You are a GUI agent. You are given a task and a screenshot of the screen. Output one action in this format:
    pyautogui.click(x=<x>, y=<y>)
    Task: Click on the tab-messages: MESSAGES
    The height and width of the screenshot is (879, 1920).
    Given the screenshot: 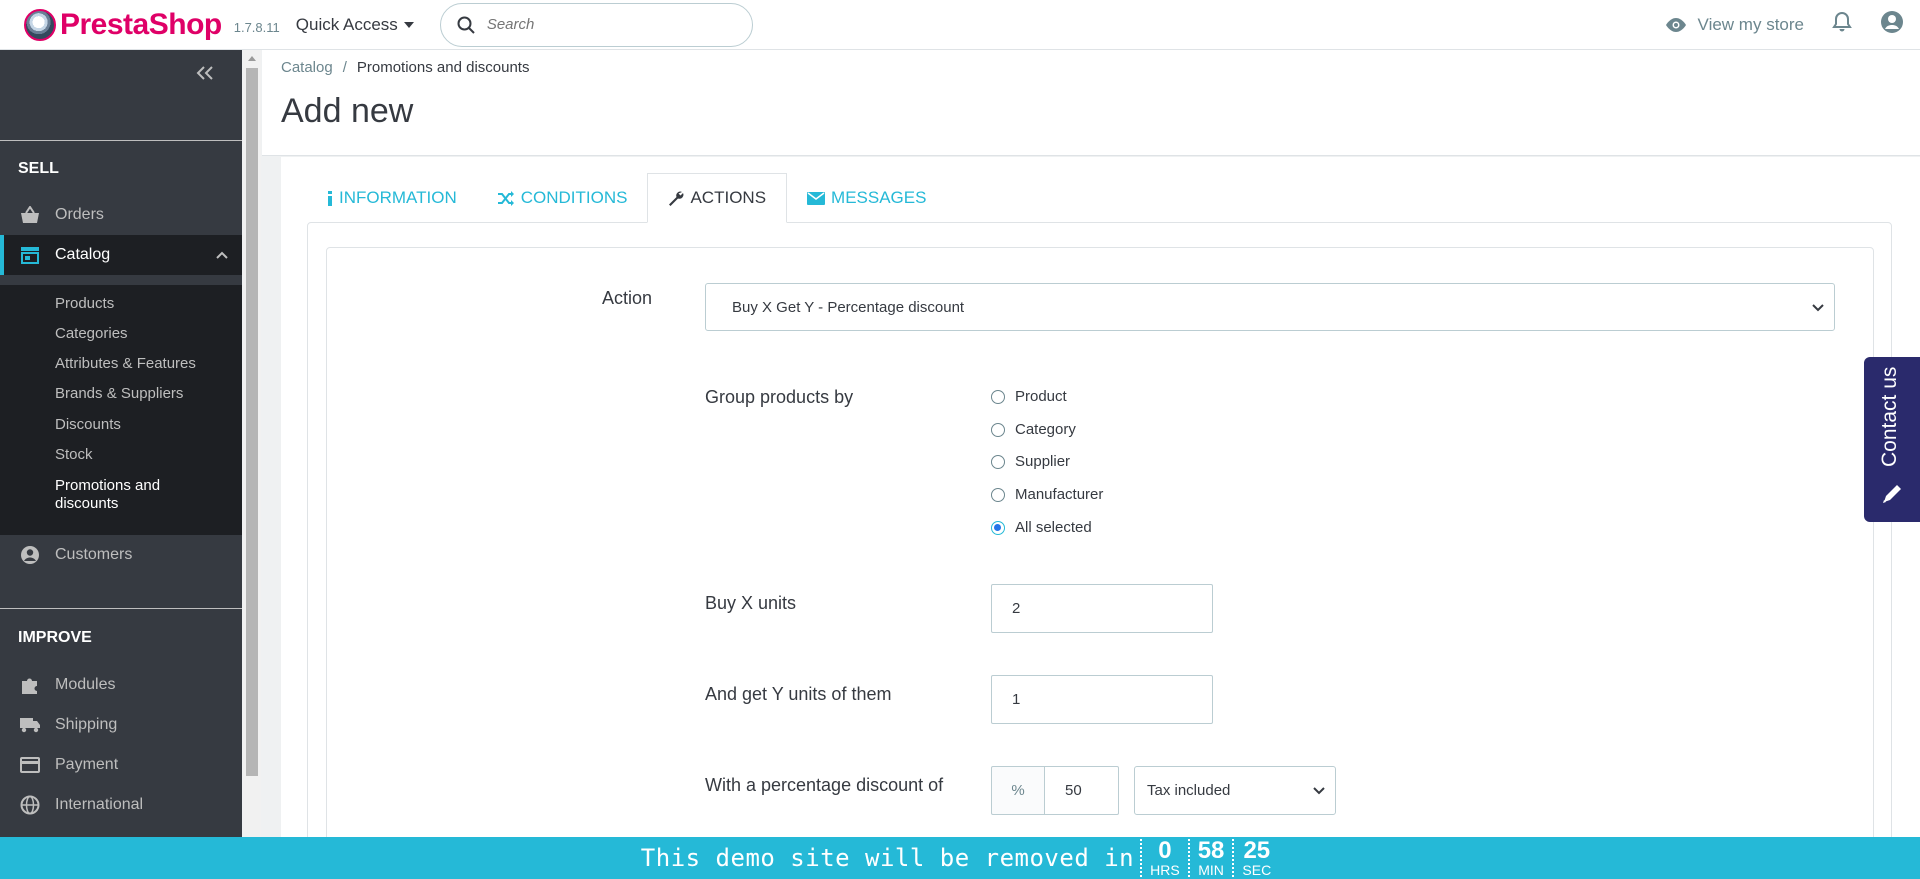 What is the action you would take?
    pyautogui.click(x=866, y=198)
    